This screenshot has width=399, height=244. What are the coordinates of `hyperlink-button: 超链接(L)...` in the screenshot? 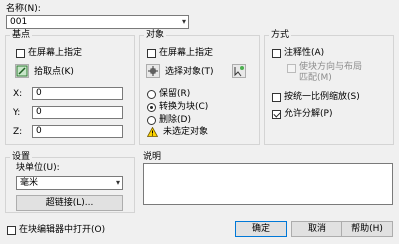 It's located at (69, 203).